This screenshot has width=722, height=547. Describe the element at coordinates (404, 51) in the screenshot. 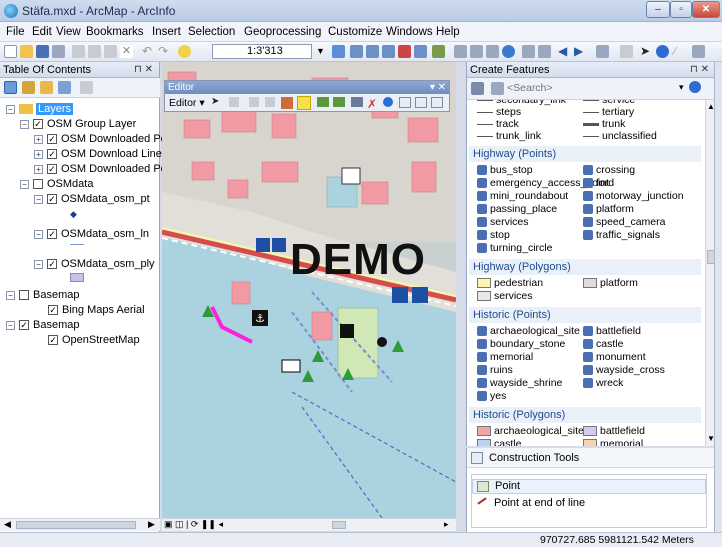

I see `arctoolbox-icon` at that location.